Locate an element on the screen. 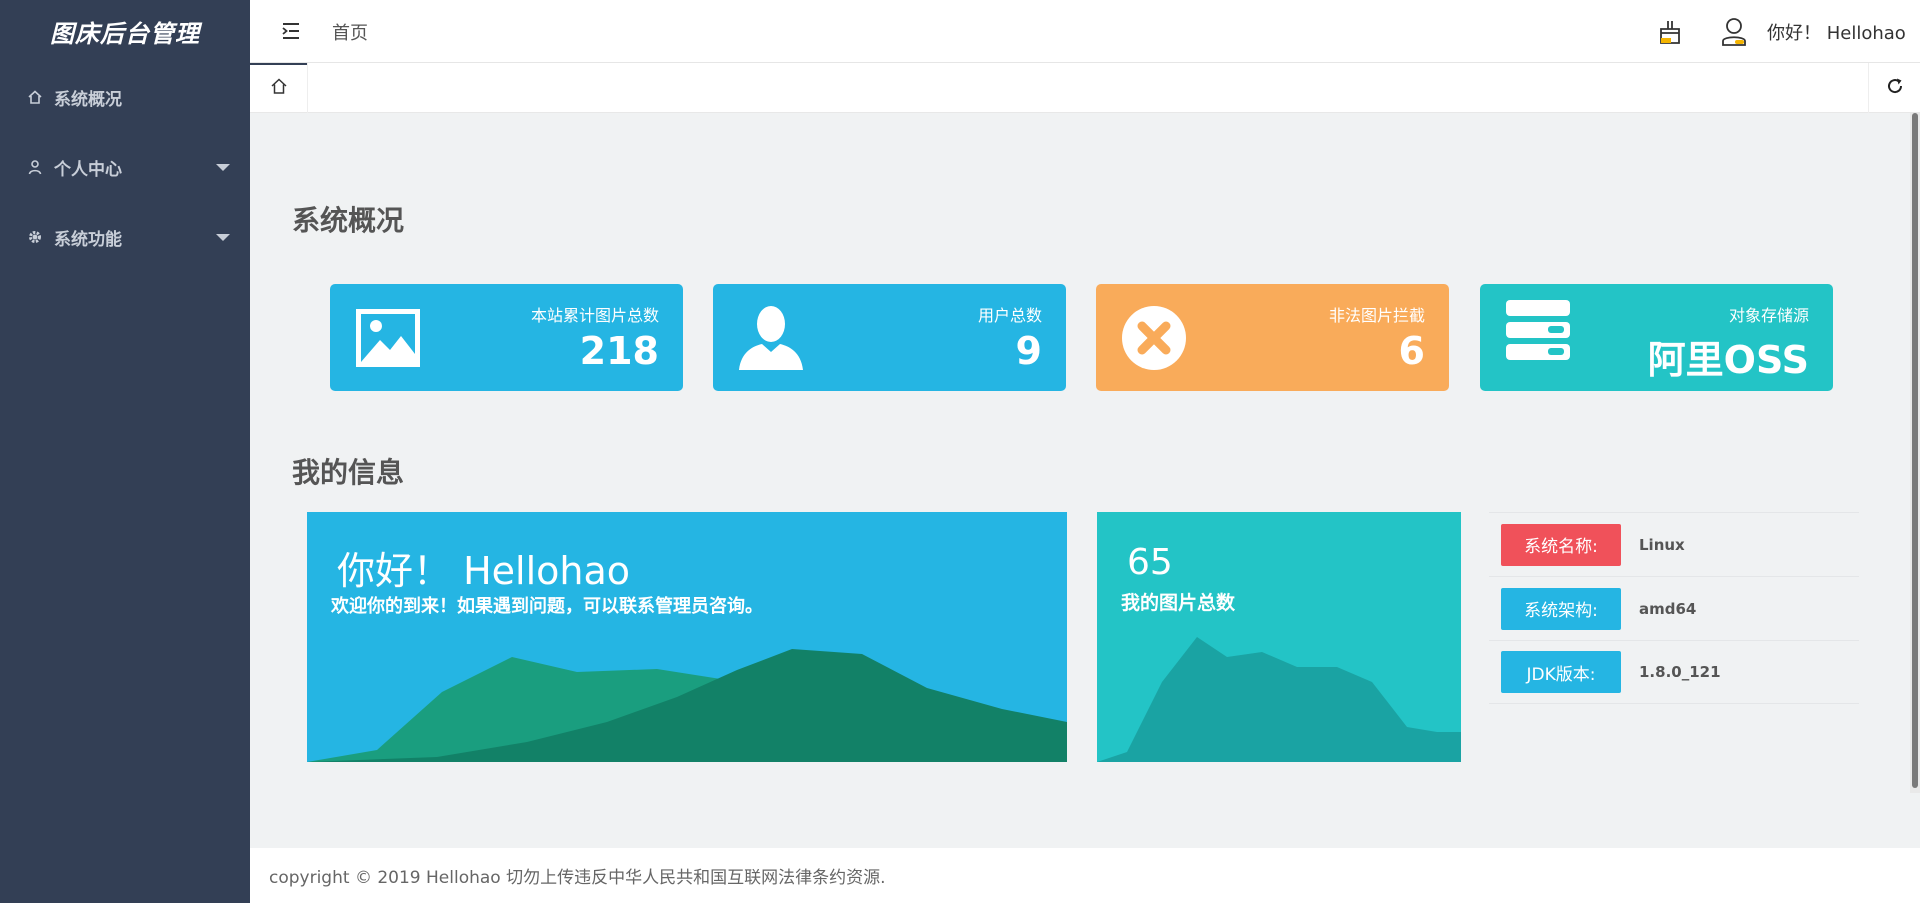  breadcrumb-home: 首页 is located at coordinates (350, 32).